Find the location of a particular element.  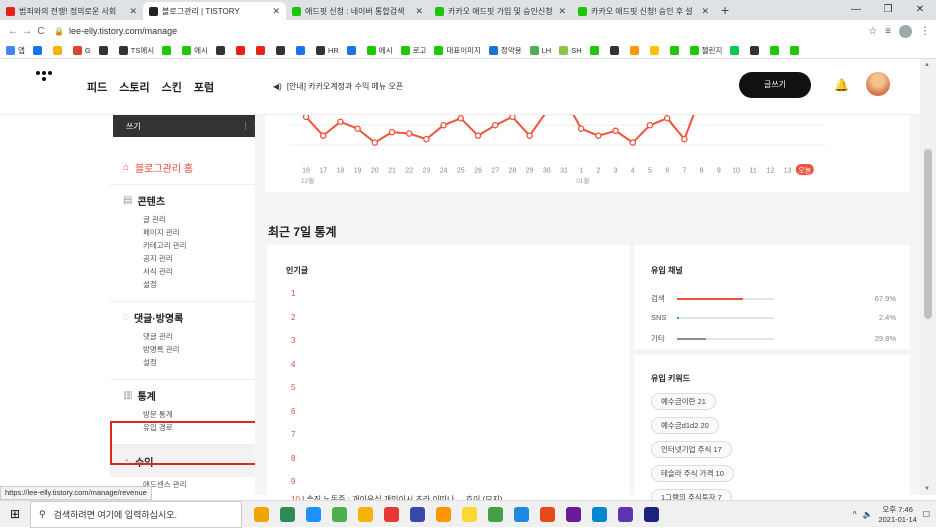

sidebar-group-title: 통계 is located at coordinates (146, 395).